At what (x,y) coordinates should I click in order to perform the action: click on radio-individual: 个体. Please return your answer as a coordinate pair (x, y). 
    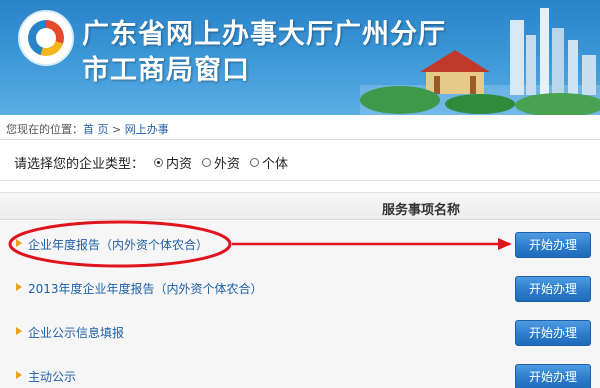
    Looking at the image, I should click on (269, 162).